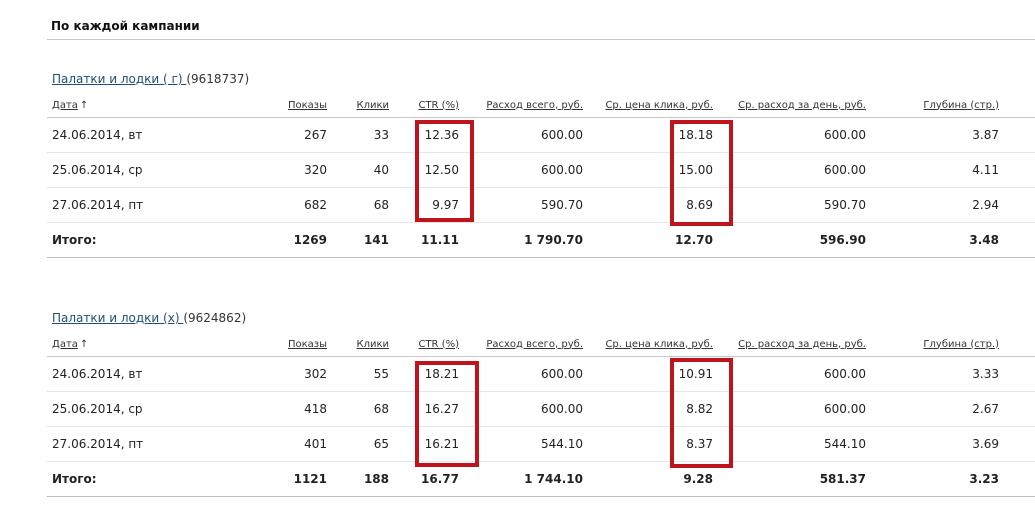  What do you see at coordinates (424, 374) in the screenshot?
I see `cell-ctr: 18.21` at bounding box center [424, 374].